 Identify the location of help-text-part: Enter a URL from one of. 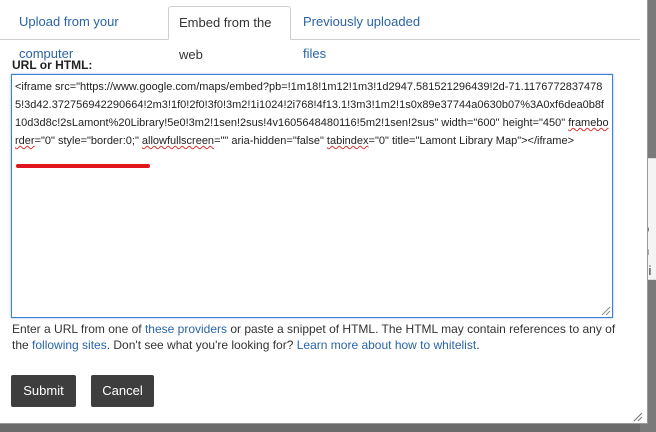
(78, 329).